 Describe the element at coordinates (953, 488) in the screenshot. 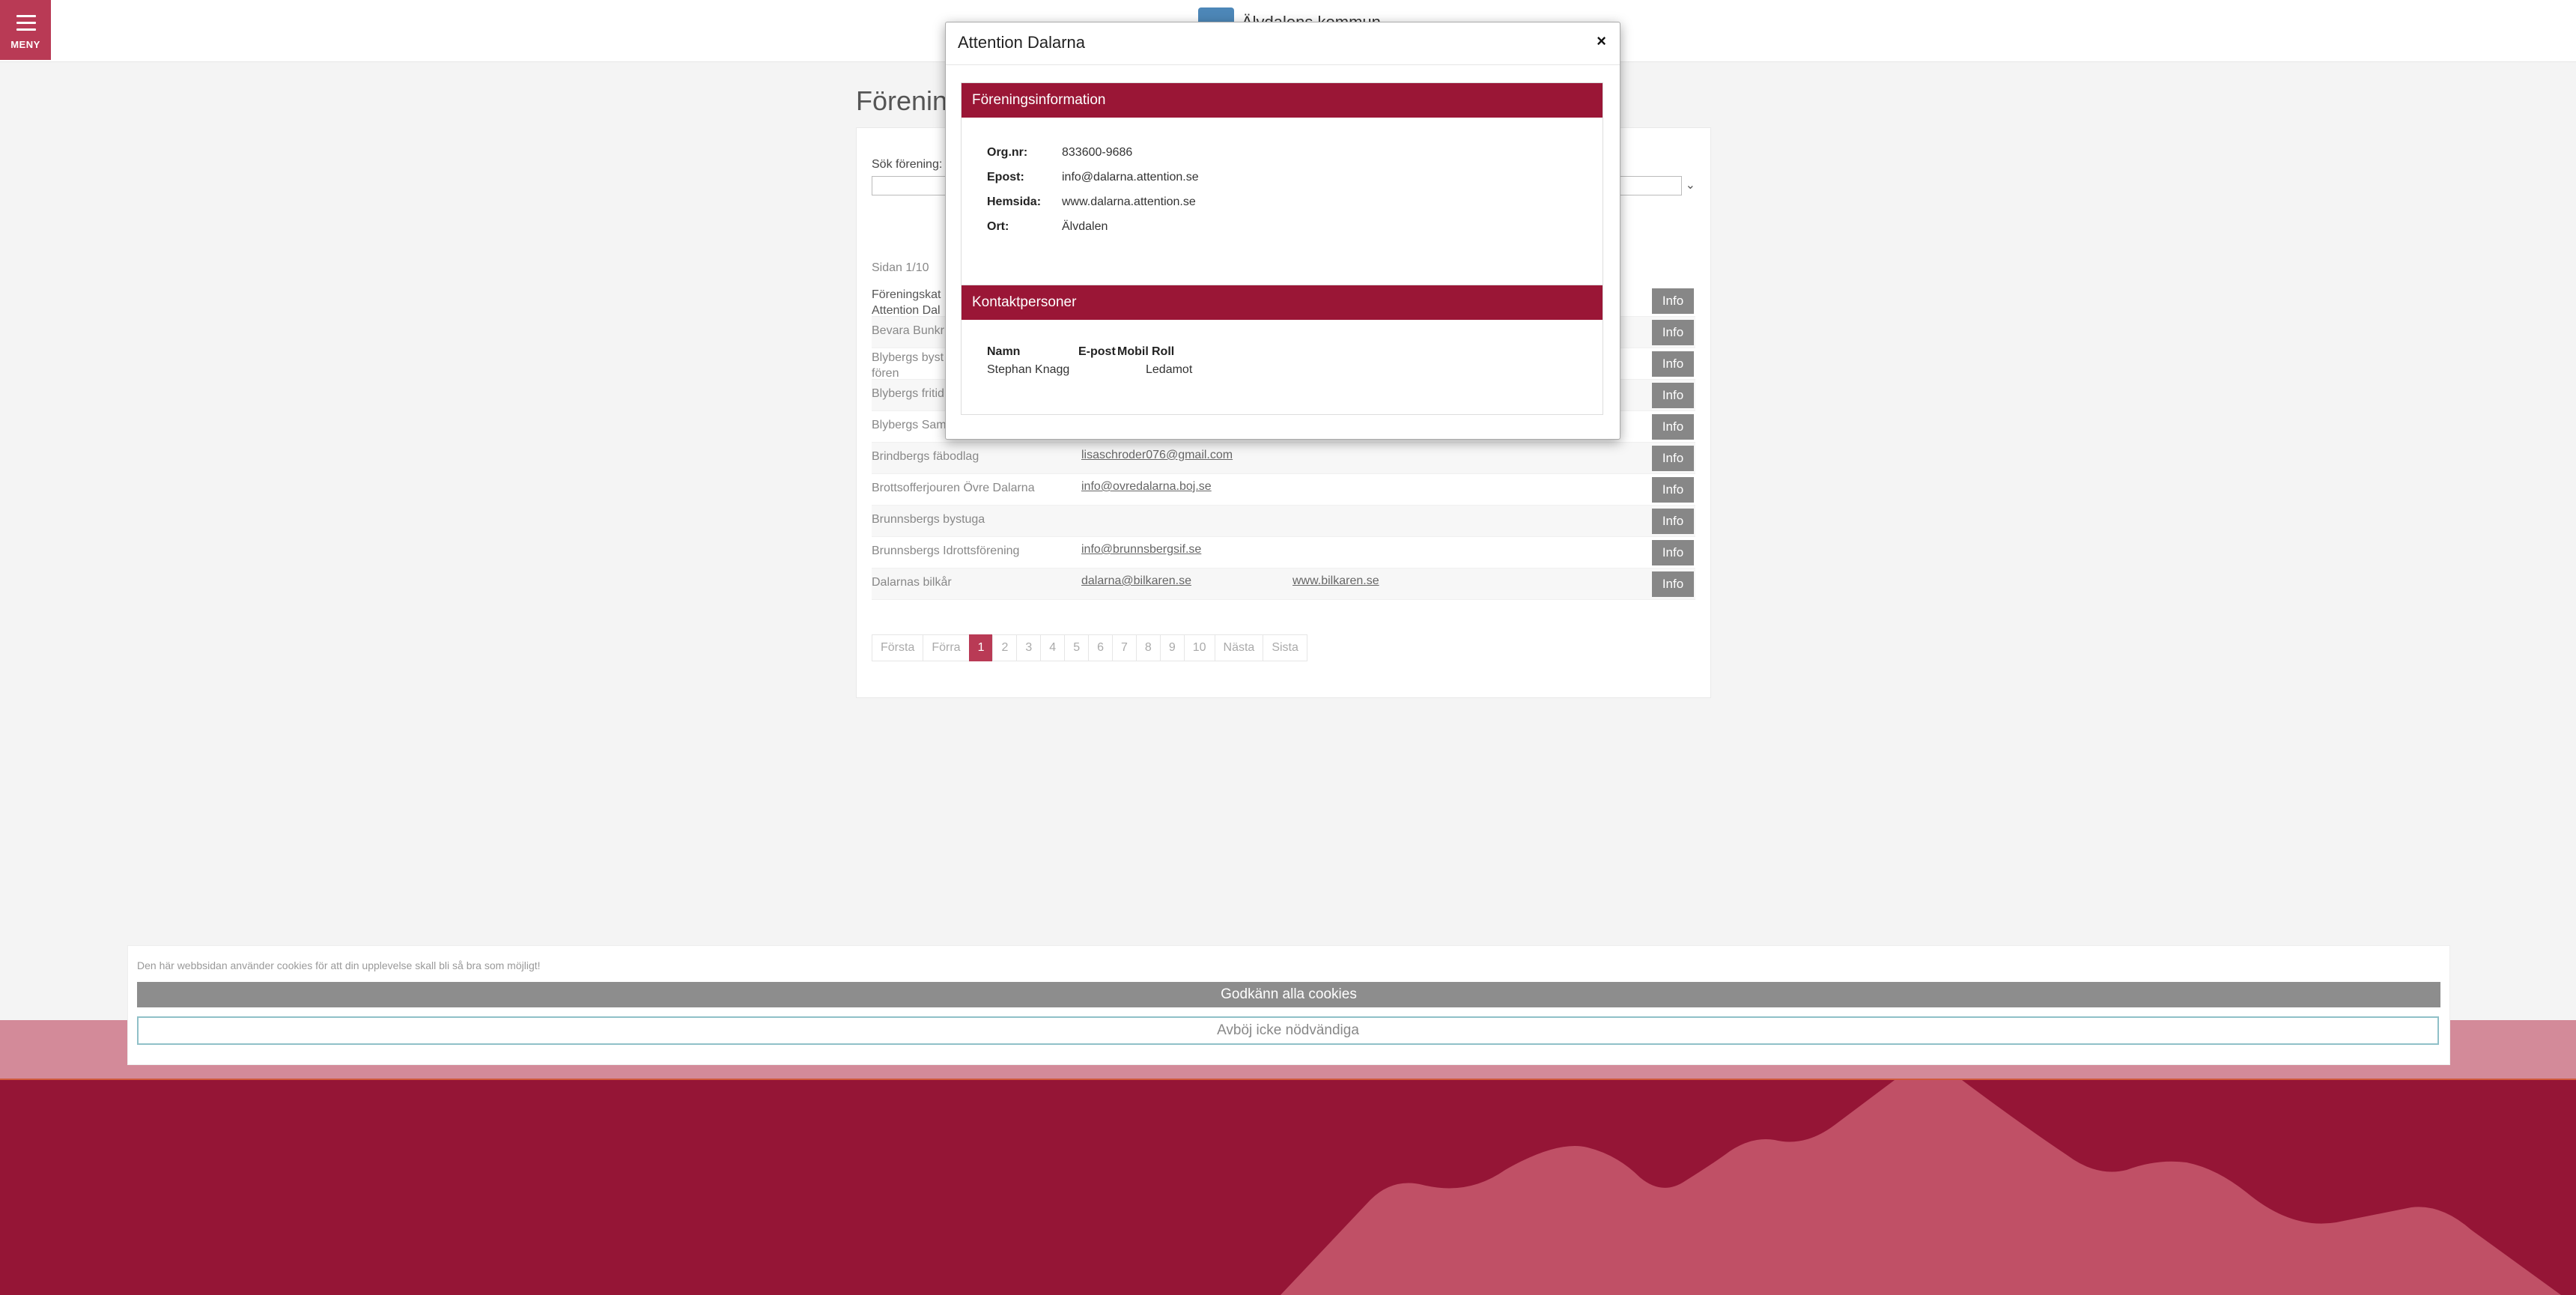

I see `association-name: Brottsofferjouren Övre Dalarna` at that location.